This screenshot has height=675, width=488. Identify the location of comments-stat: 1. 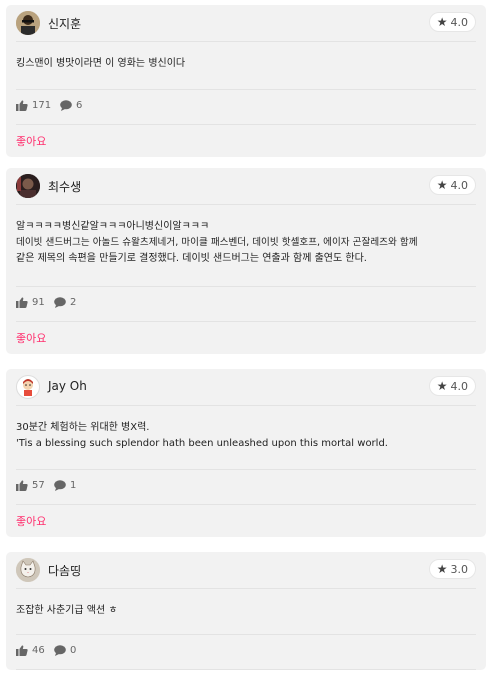
(65, 485).